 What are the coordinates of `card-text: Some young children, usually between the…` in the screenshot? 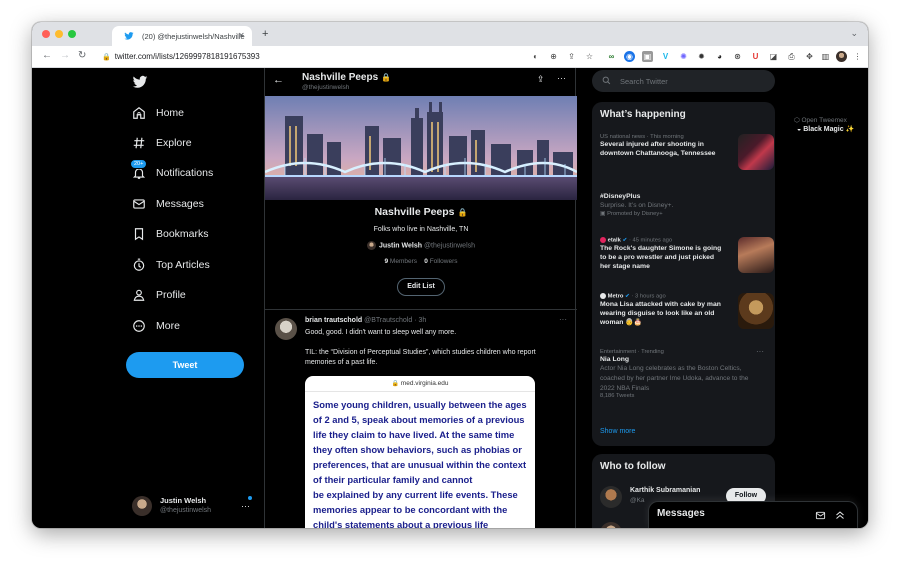 It's located at (420, 460).